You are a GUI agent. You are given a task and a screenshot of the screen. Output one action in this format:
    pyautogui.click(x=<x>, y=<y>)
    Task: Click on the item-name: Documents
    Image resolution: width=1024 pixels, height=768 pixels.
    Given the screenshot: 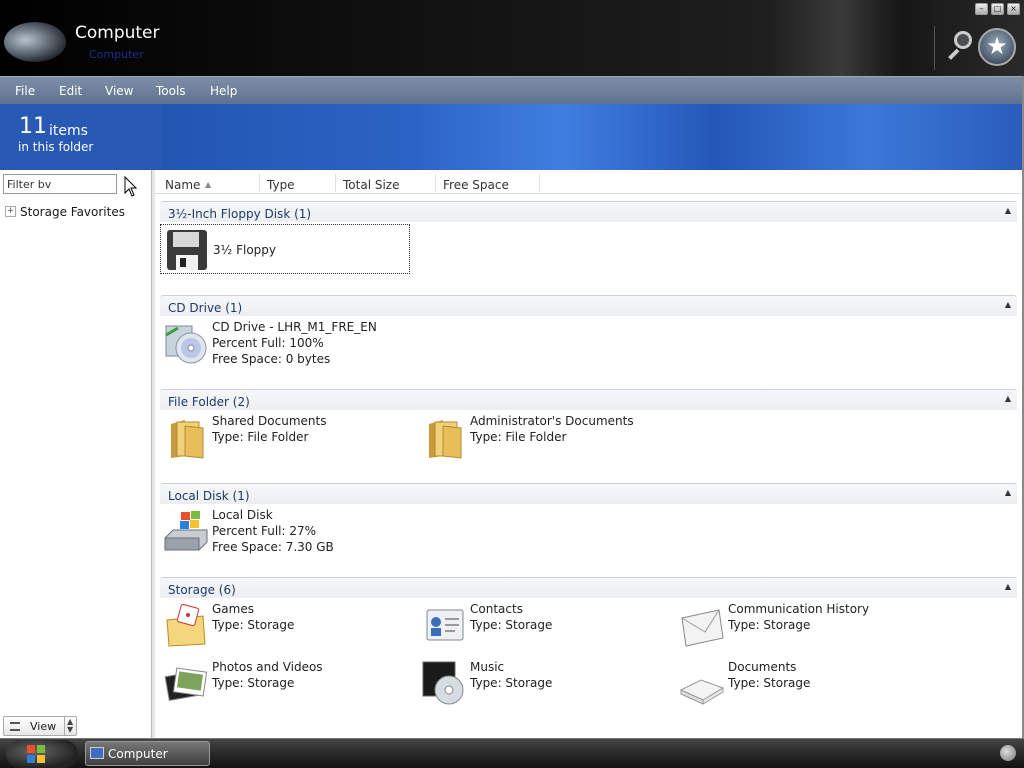 What is the action you would take?
    pyautogui.click(x=762, y=667)
    